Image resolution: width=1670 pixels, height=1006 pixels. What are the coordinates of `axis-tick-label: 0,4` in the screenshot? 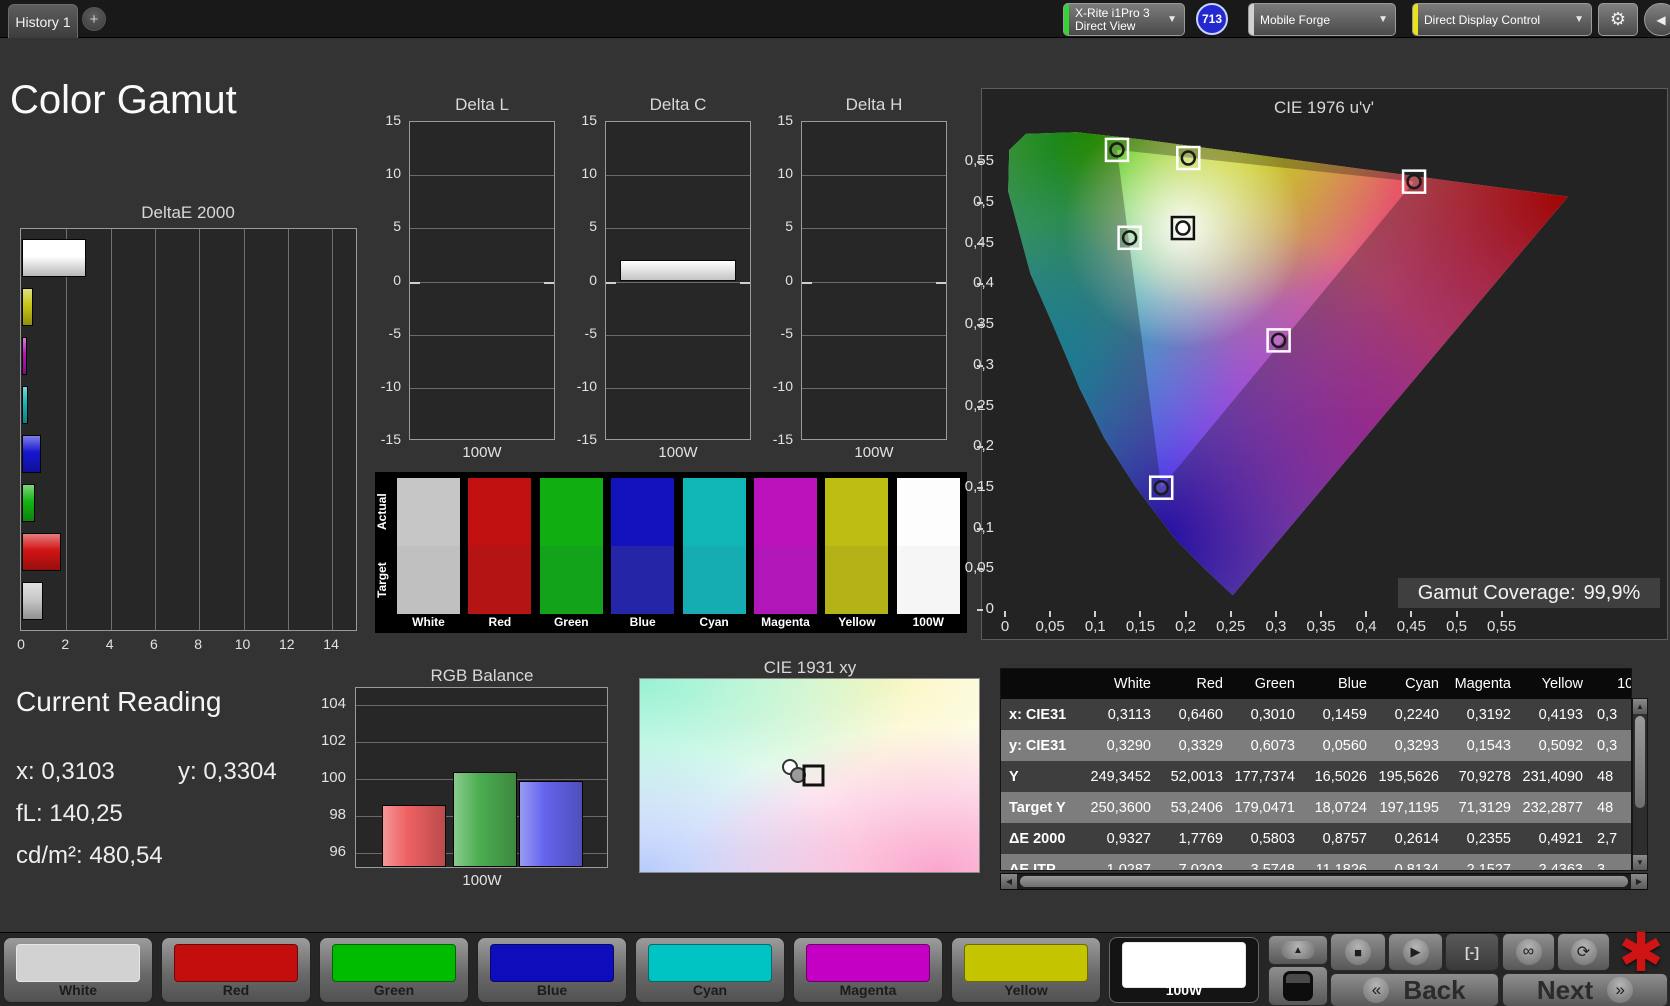 It's located at (1366, 626).